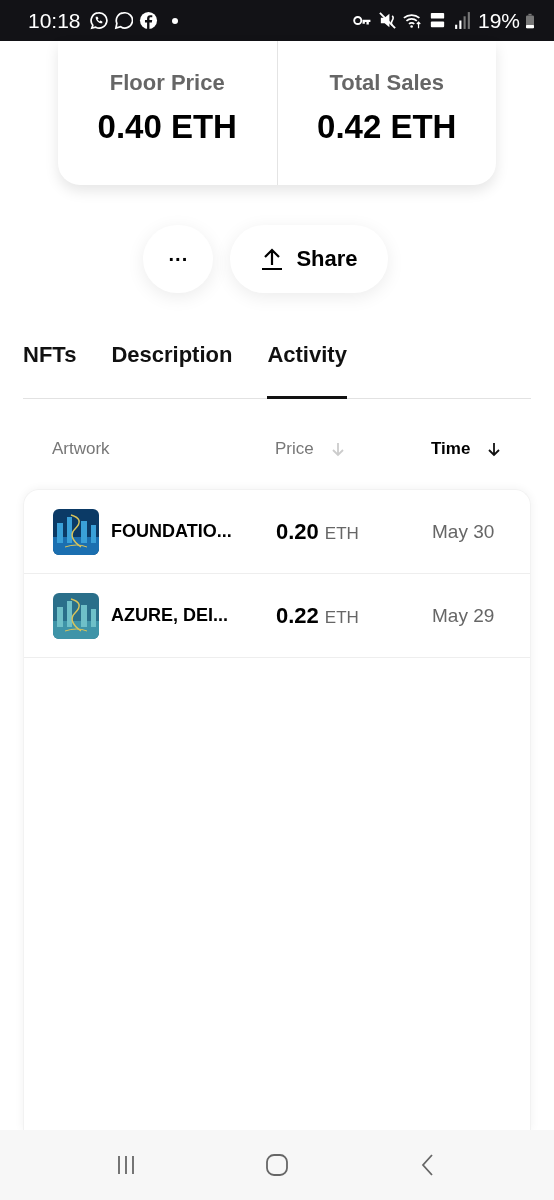  I want to click on chat-bubble-icon, so click(123, 20).